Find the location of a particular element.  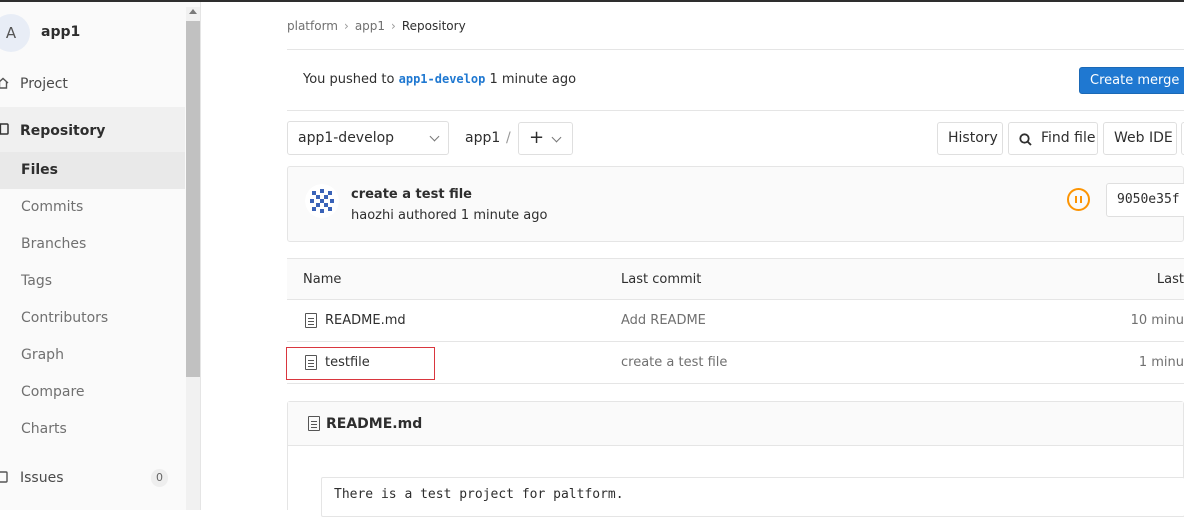

issues-count-badge: 0 is located at coordinates (159, 478).